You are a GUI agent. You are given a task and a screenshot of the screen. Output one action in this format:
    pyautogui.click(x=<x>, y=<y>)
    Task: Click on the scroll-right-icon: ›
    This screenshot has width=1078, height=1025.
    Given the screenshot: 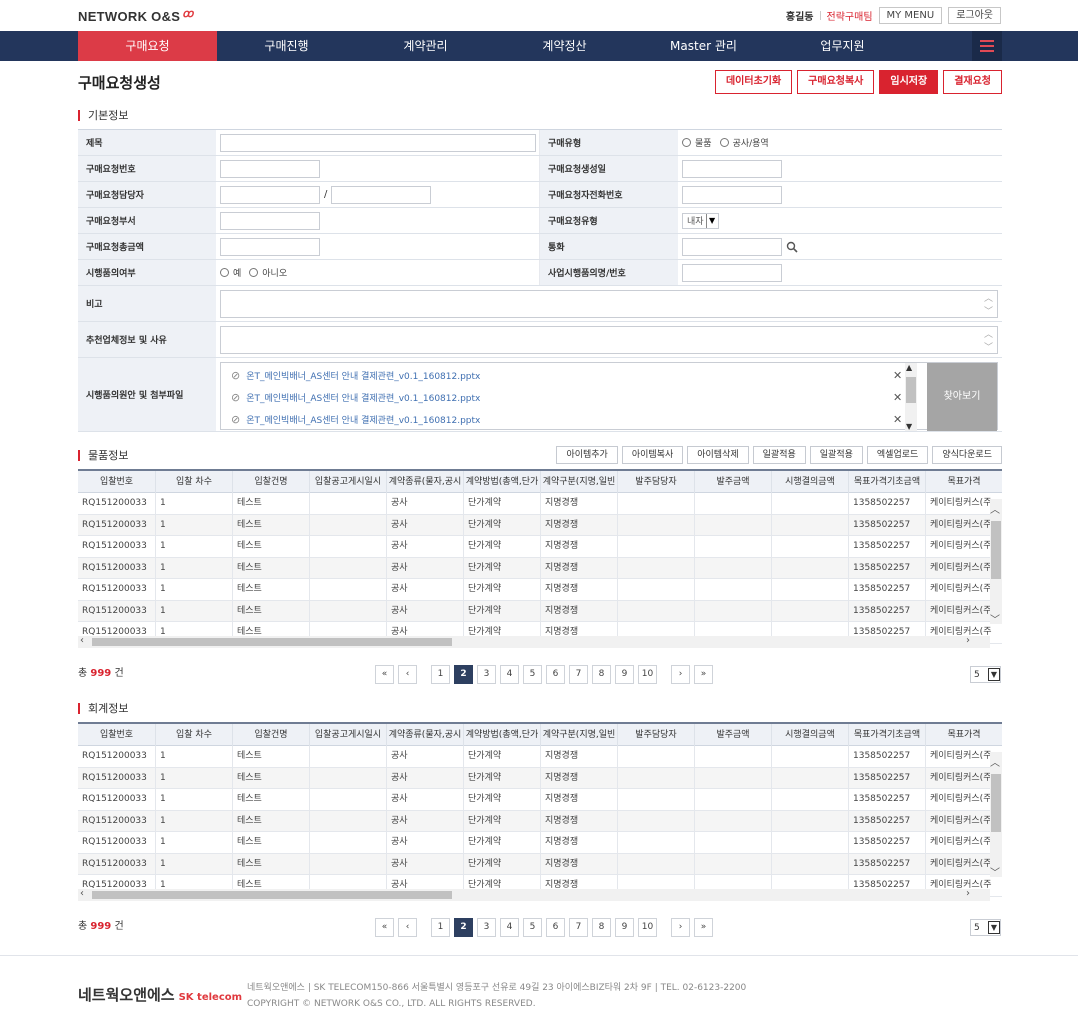 What is the action you would take?
    pyautogui.click(x=968, y=893)
    